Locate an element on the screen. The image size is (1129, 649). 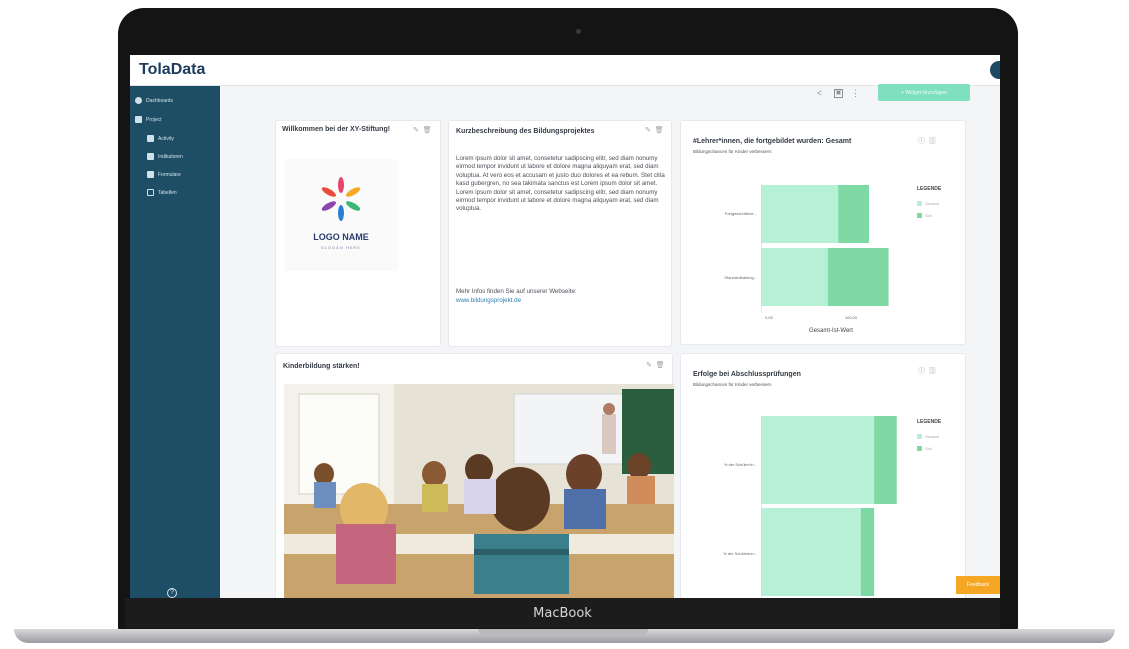
card-title: Willkommen bei der XY-Stiftung! is located at coordinates (336, 129).